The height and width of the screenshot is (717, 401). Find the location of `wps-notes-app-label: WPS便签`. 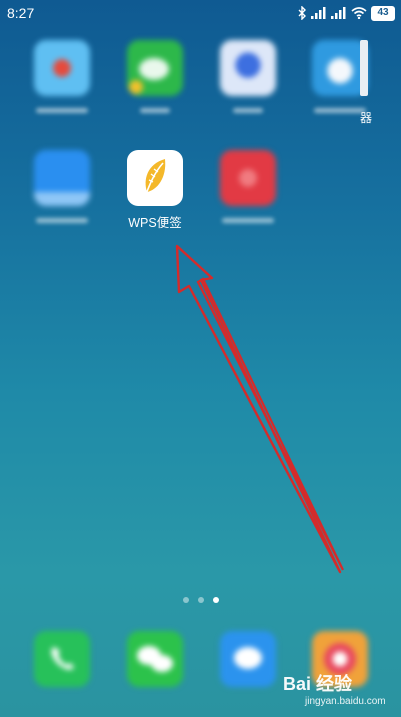

wps-notes-app-label: WPS便签 is located at coordinates (155, 223).